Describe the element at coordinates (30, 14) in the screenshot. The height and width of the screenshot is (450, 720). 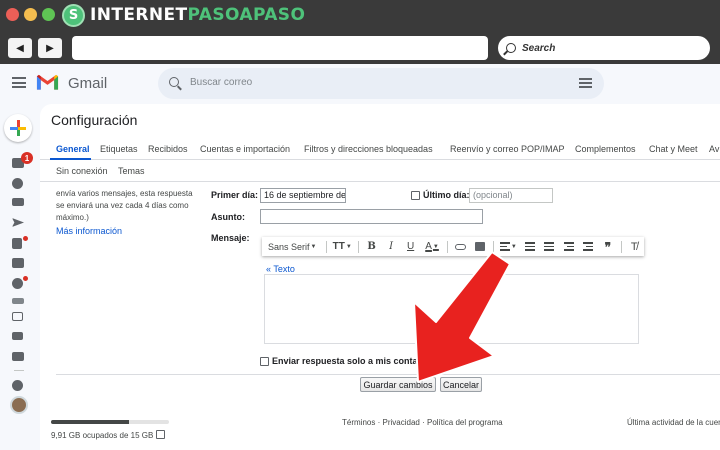
I see `minimize-window-button` at that location.